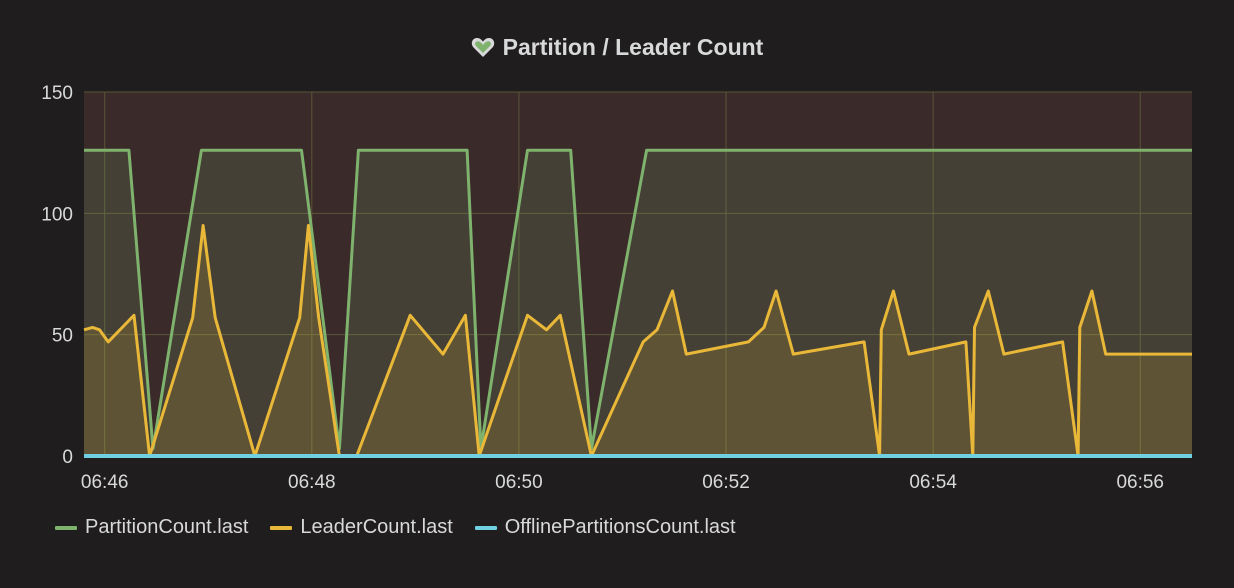 The height and width of the screenshot is (588, 1234). I want to click on legend-label: PartitionCount.last, so click(167, 527).